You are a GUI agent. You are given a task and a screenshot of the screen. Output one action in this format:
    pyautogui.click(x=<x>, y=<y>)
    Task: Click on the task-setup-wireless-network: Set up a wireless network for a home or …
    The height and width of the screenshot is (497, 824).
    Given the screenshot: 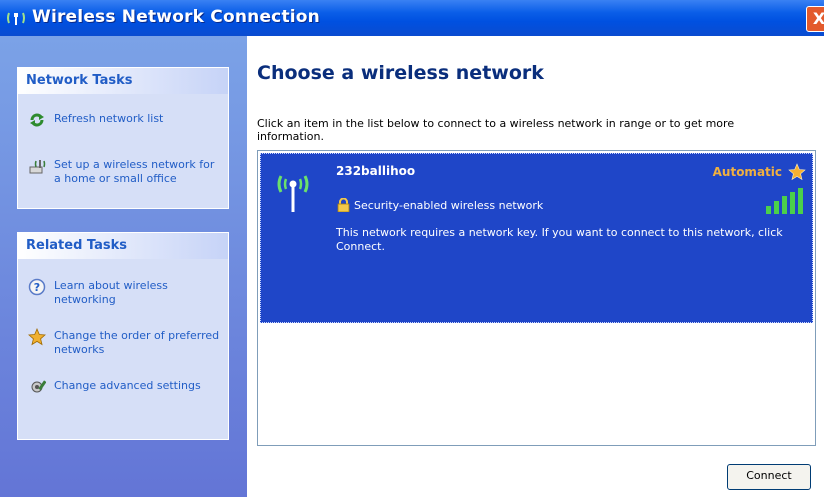 What is the action you would take?
    pyautogui.click(x=125, y=172)
    